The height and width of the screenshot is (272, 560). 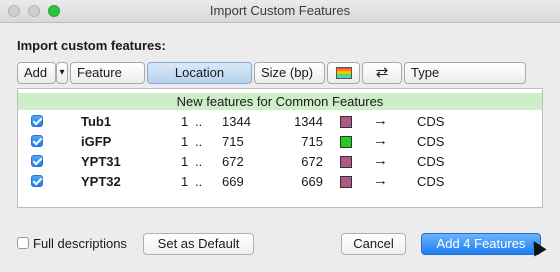 I want to click on add-features-button: Add 4 Features, so click(x=481, y=244).